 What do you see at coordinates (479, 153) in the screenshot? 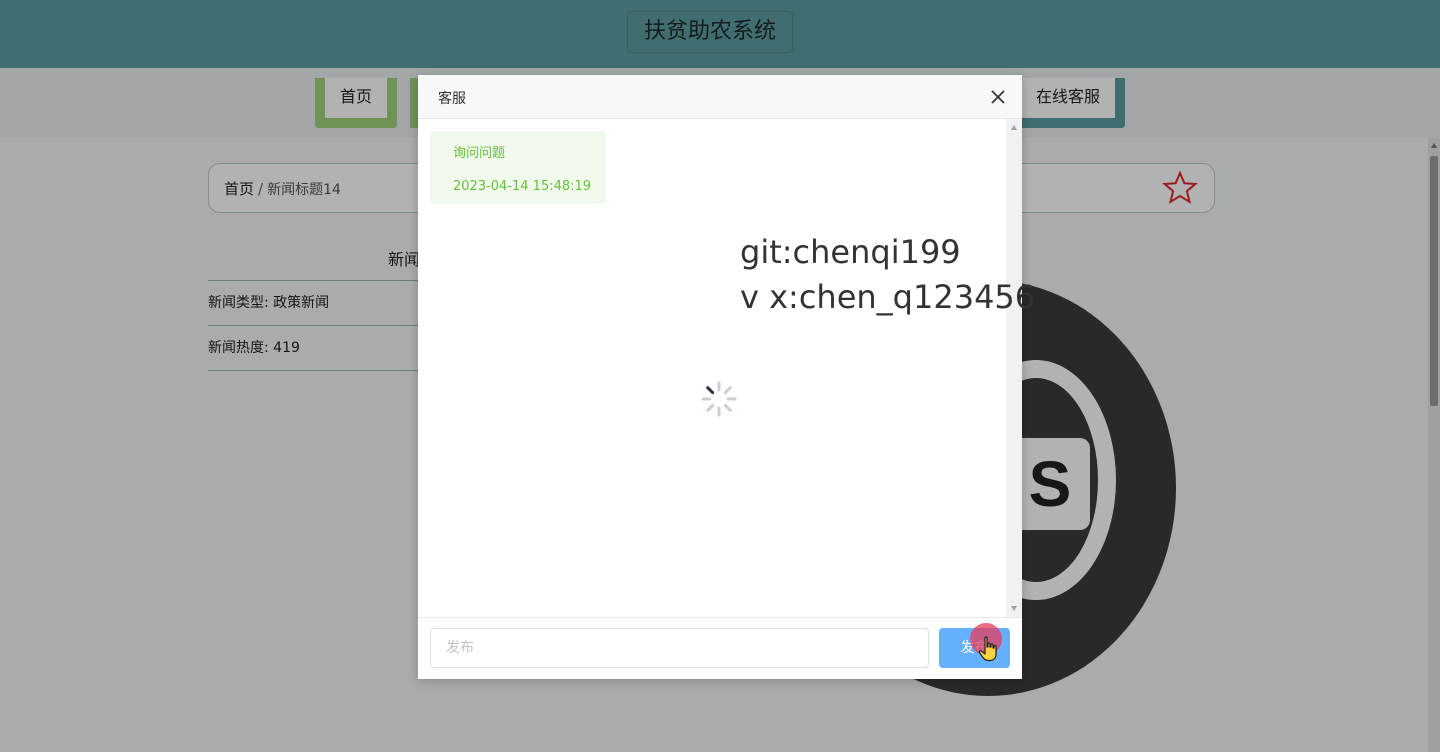
I see `message-text: 询问问题` at bounding box center [479, 153].